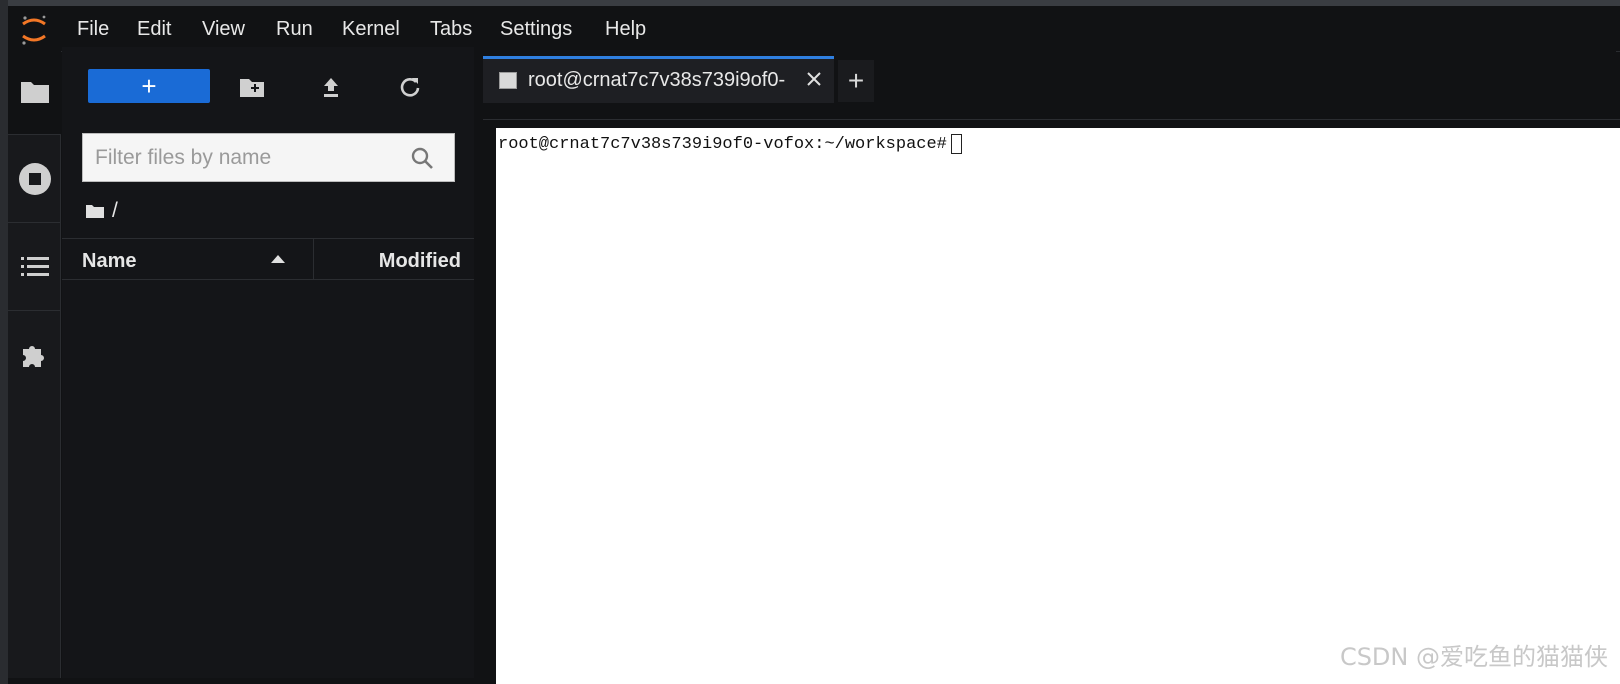 The width and height of the screenshot is (1620, 684). Describe the element at coordinates (278, 259) in the screenshot. I see `sort-ascending-icon` at that location.